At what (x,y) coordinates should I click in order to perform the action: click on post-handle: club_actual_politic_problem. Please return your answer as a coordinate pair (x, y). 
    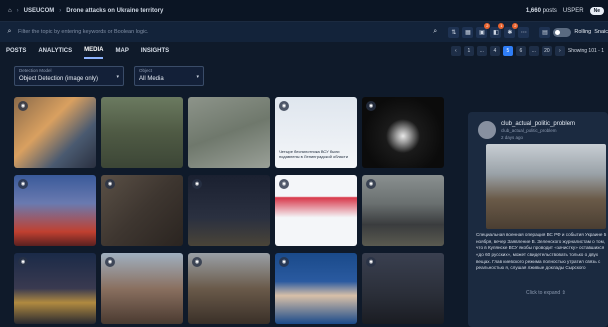
    Looking at the image, I should click on (529, 130).